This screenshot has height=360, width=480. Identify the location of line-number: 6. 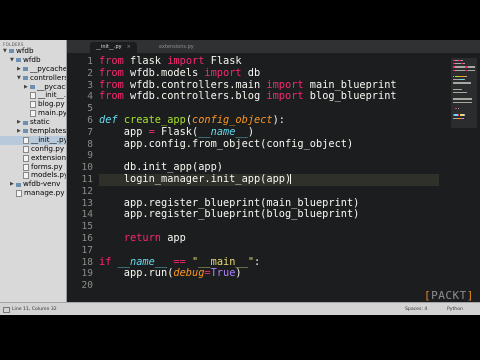
(90, 120).